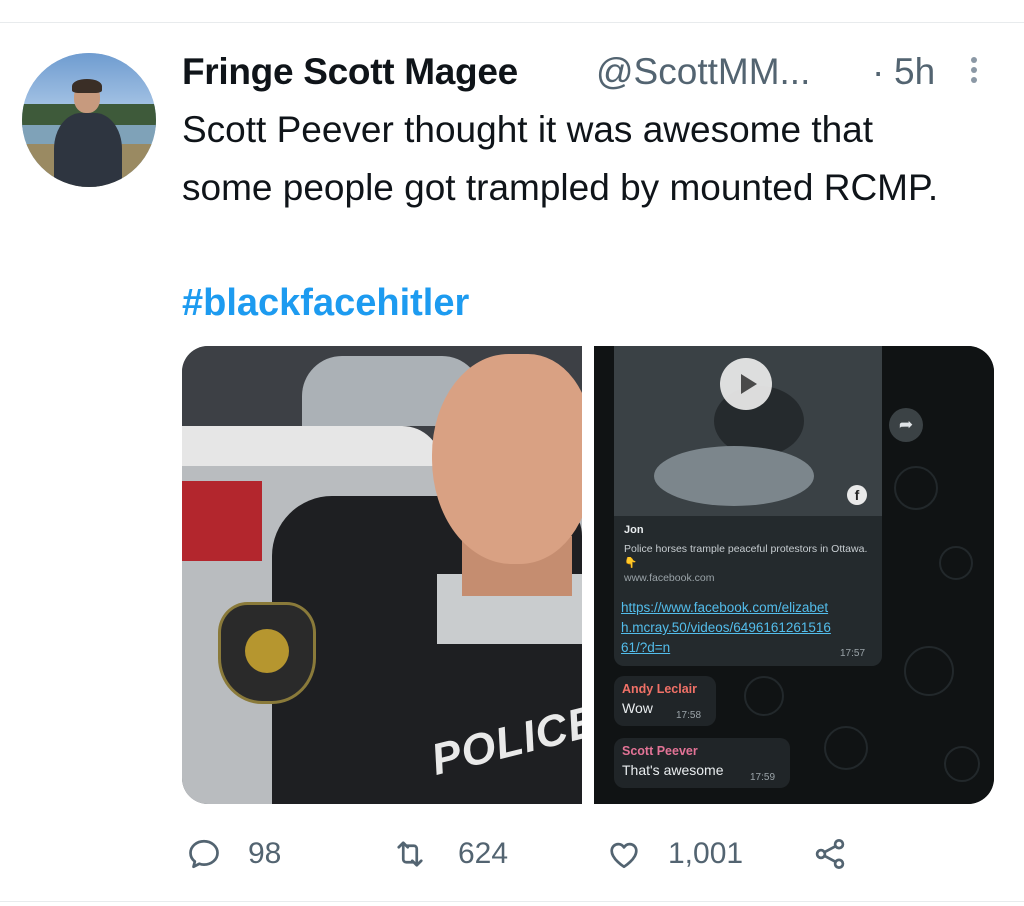 The image size is (1024, 906). What do you see at coordinates (350, 72) in the screenshot?
I see `display-name: Fringe Scott Magee` at bounding box center [350, 72].